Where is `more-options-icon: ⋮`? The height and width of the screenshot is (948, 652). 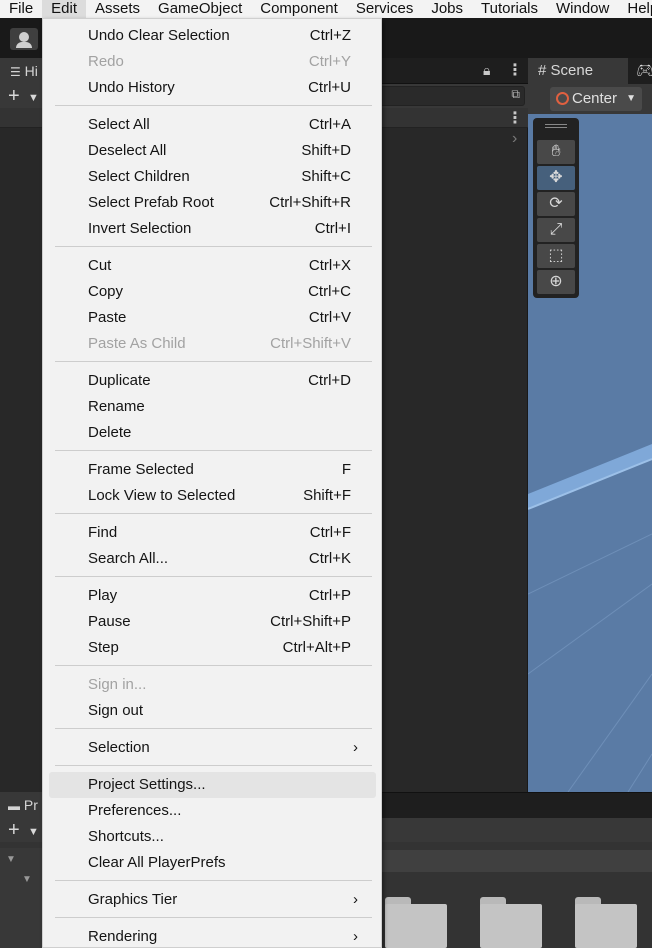
more-options-icon: ⋮ is located at coordinates (515, 70).